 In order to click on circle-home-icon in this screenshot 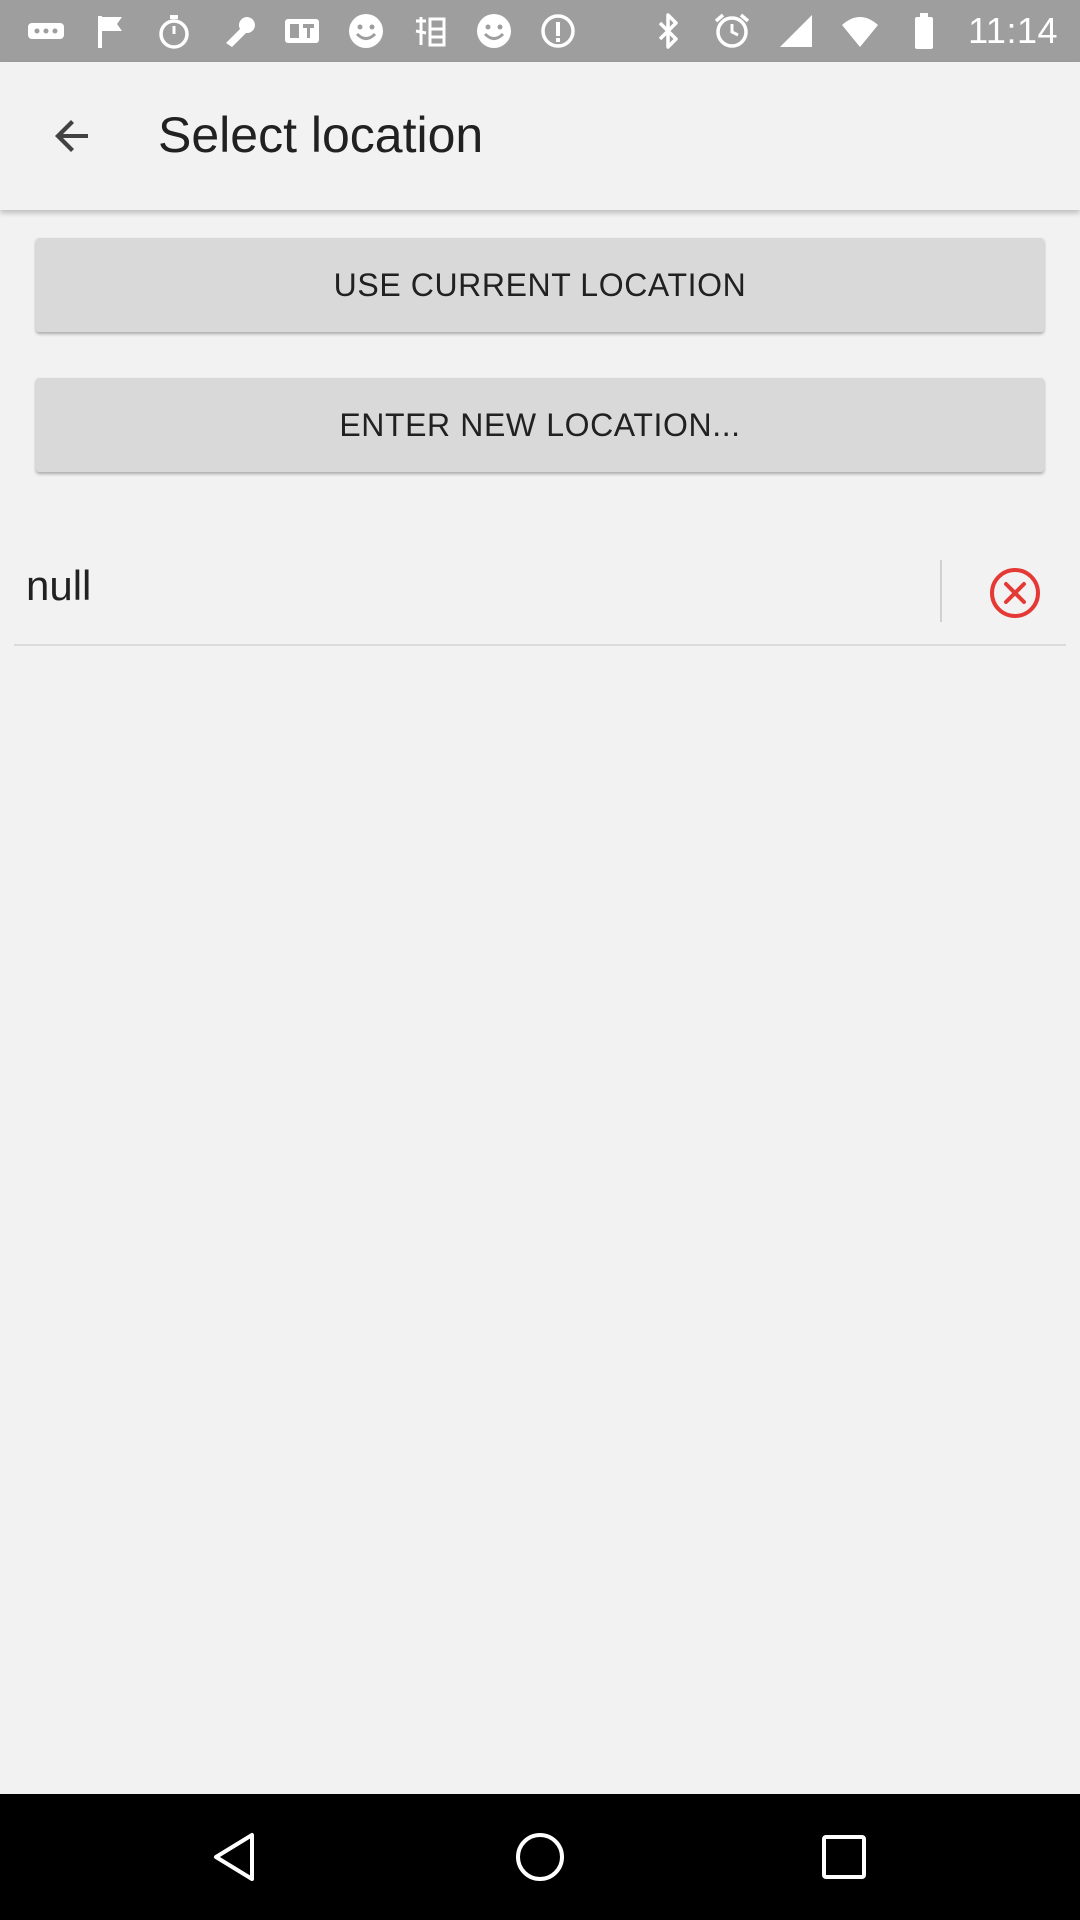, I will do `click(540, 1857)`.